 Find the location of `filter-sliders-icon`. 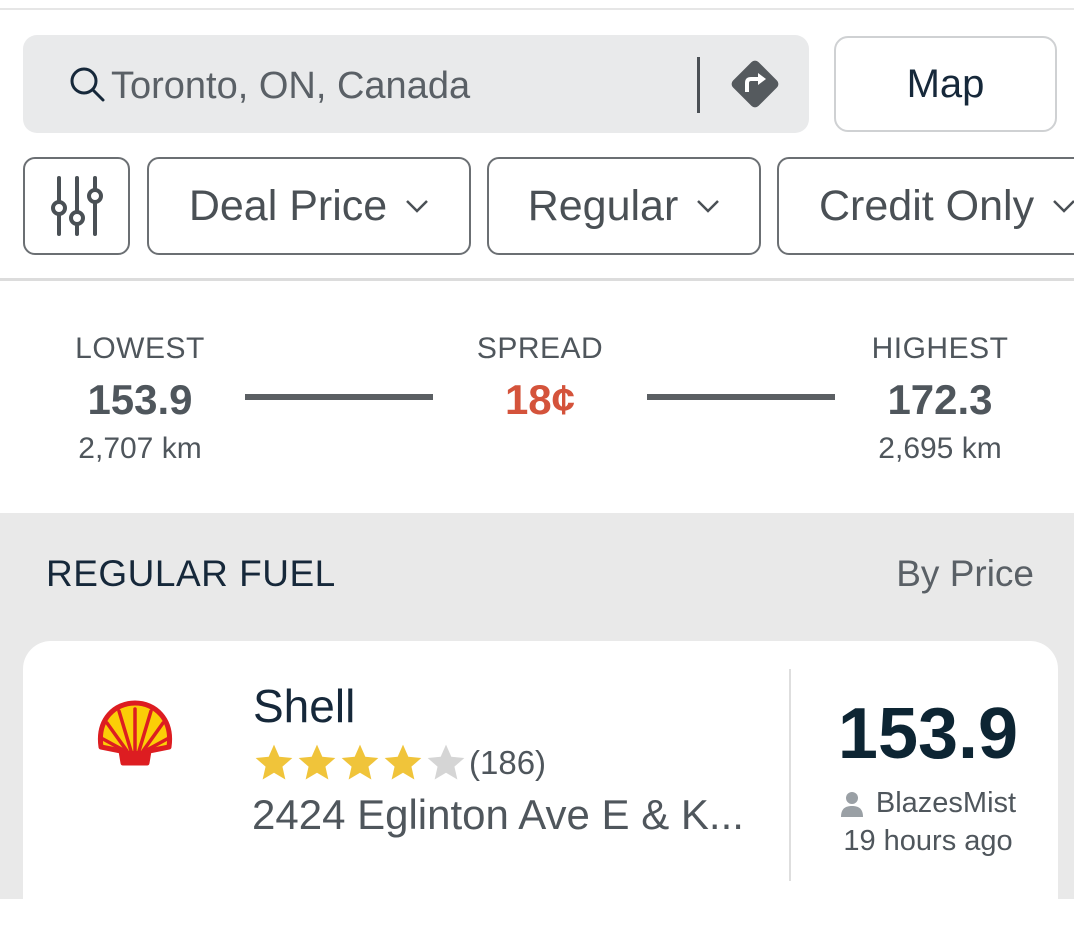

filter-sliders-icon is located at coordinates (76, 206).